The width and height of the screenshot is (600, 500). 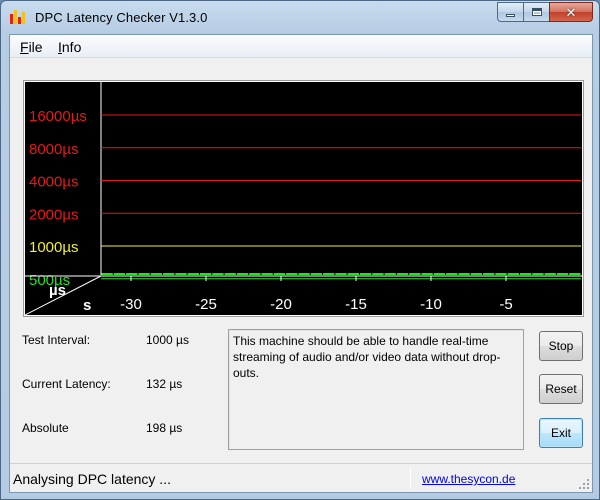 What do you see at coordinates (56, 340) in the screenshot?
I see `test-interval-label: Test Interval:` at bounding box center [56, 340].